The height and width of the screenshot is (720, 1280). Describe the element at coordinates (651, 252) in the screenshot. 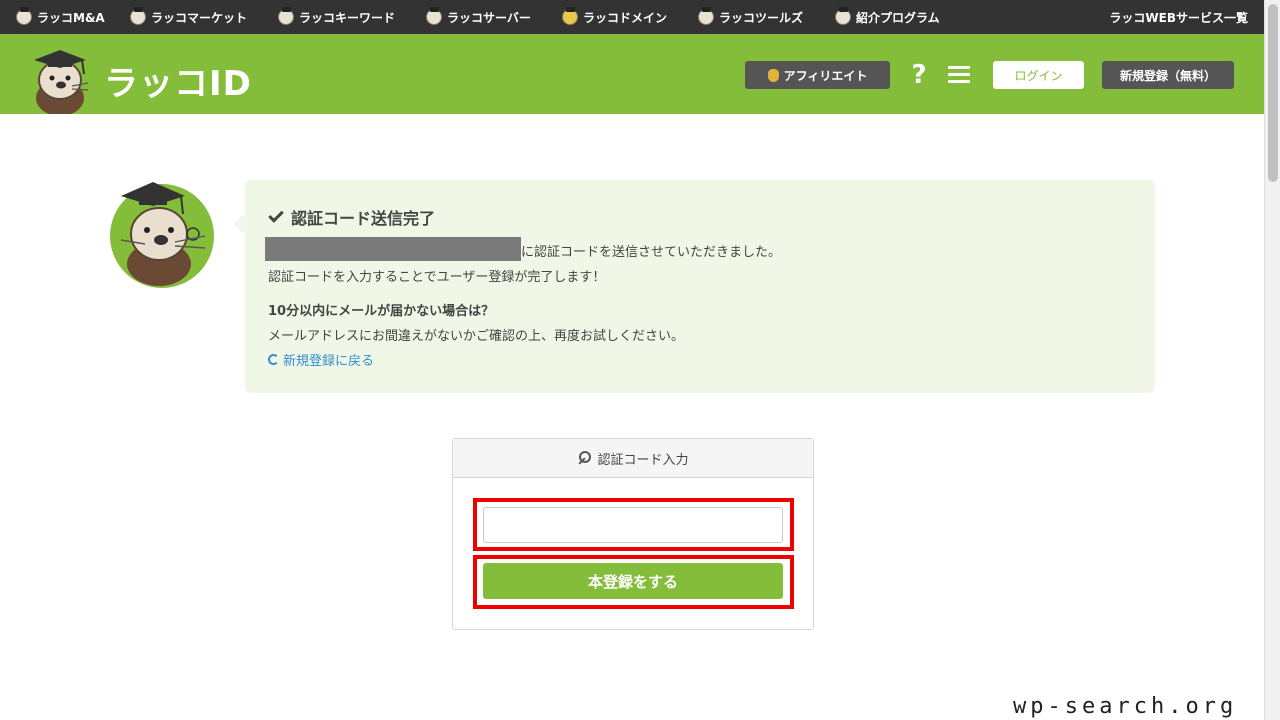

I see `message-sent-text: に認証コードを送信させていただきました。` at that location.